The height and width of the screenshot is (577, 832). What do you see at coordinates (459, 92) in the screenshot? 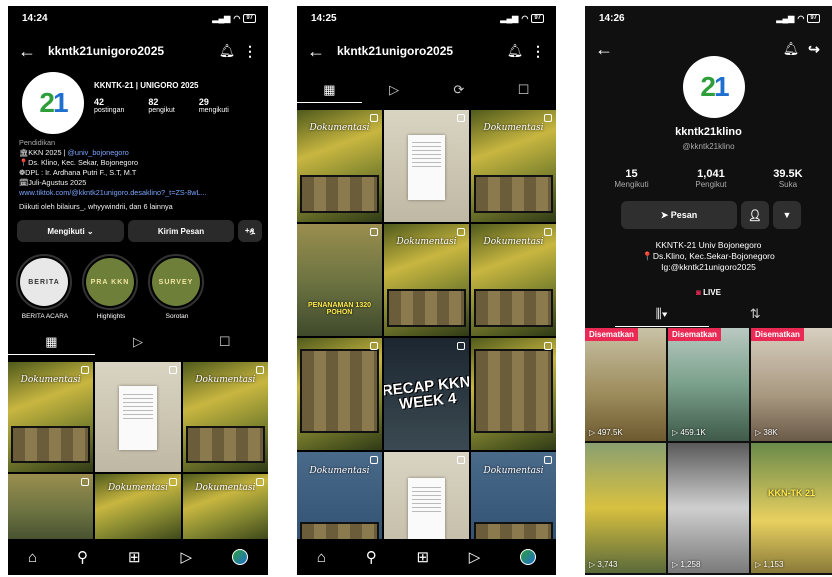
I see `tab-reposts: ⟳` at bounding box center [459, 92].